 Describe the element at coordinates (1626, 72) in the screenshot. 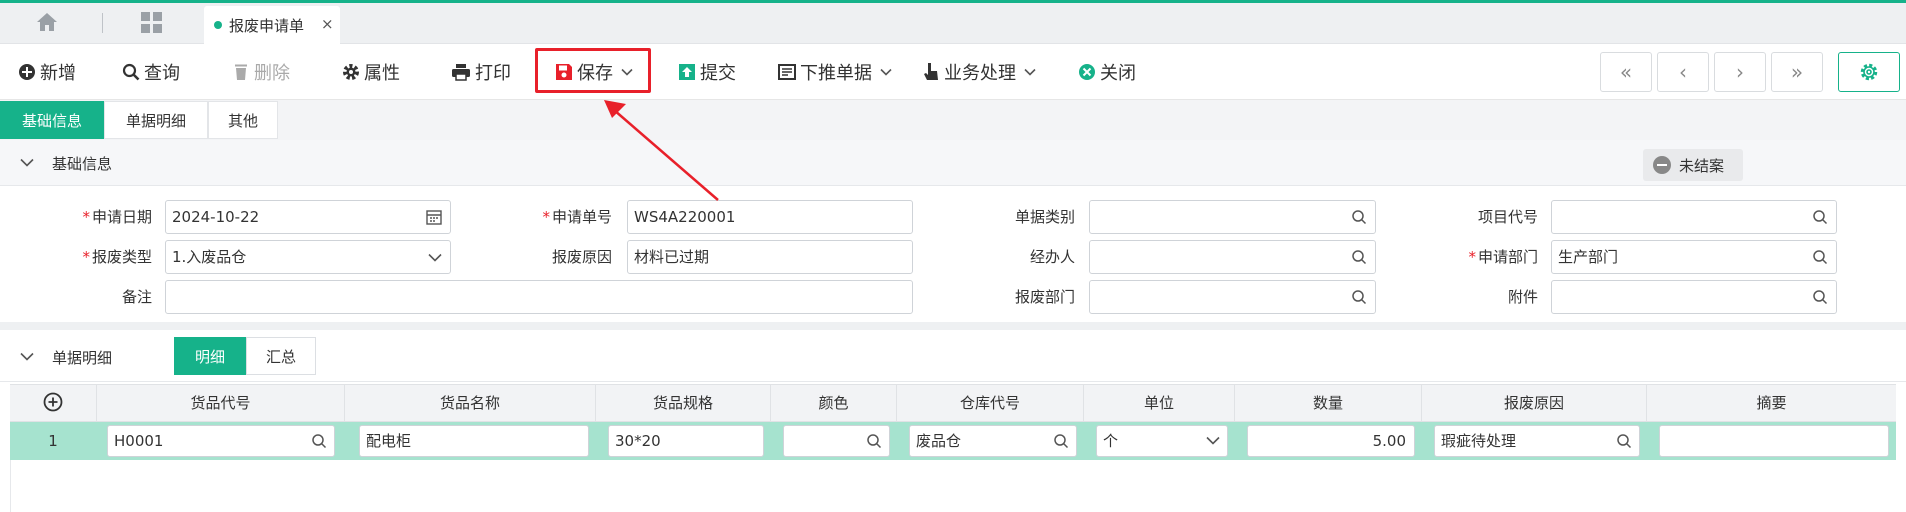

I see `first-record-button: «` at that location.